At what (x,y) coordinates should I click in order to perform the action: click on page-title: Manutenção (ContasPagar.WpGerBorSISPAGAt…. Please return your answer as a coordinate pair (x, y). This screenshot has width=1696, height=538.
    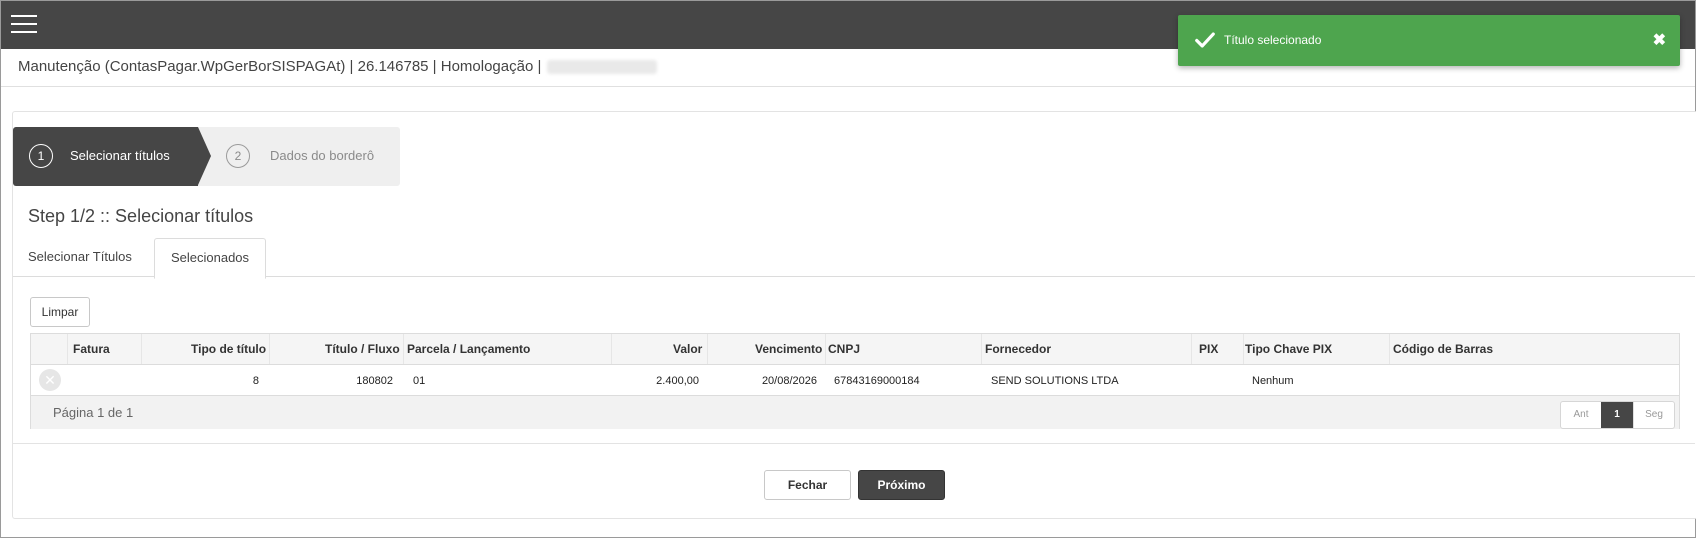
    Looking at the image, I should click on (338, 66).